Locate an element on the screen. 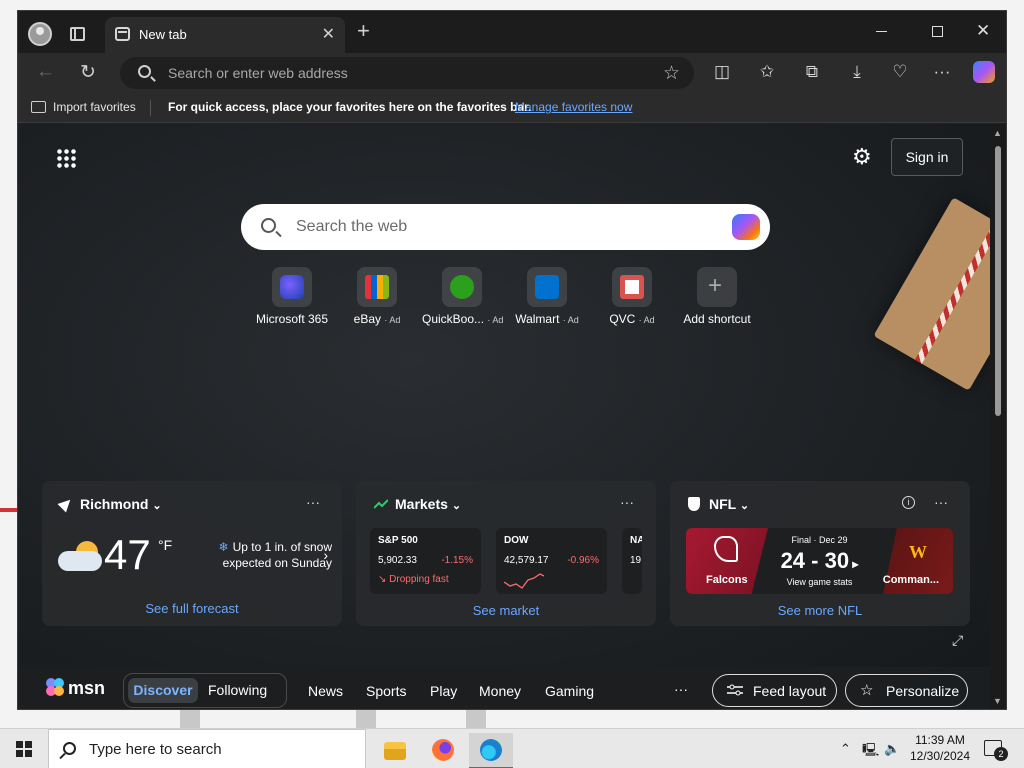 This screenshot has height=768, width=1024. weather-alert: ❄ Up to 1 in. of snow expected on Sunday is located at coordinates (262, 555).